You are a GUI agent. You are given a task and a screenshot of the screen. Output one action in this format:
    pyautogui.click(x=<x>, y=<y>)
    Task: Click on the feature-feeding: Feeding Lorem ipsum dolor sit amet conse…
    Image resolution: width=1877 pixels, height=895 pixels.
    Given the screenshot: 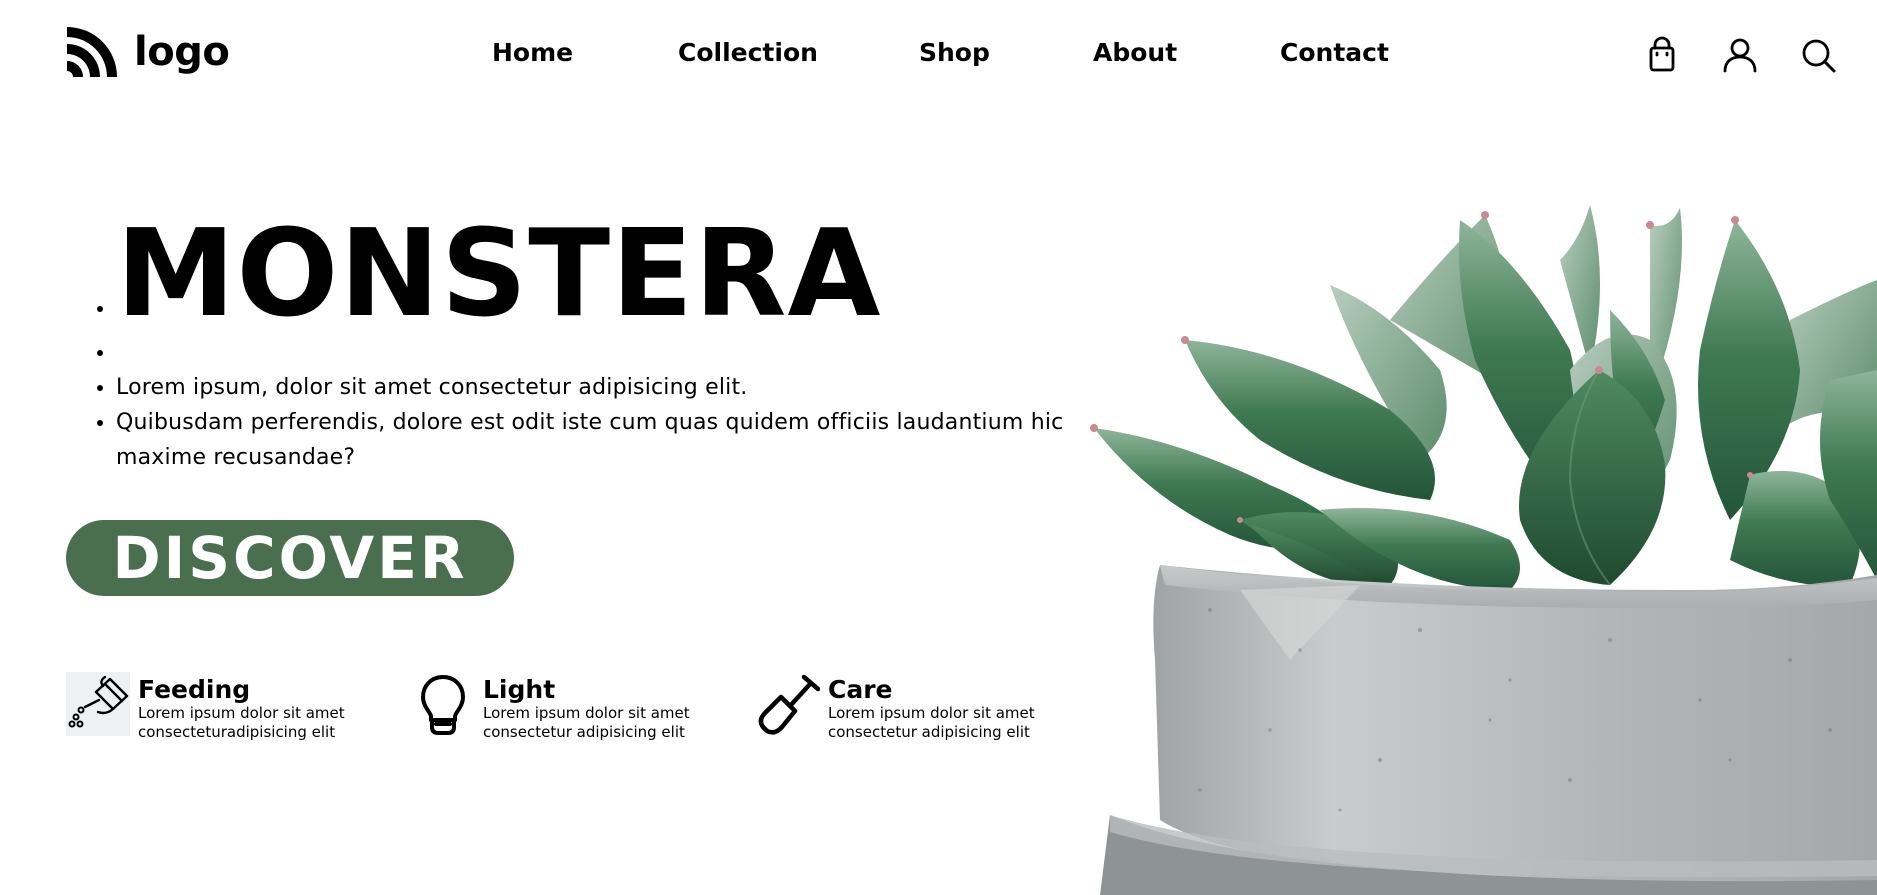 What is the action you would take?
    pyautogui.click(x=217, y=707)
    